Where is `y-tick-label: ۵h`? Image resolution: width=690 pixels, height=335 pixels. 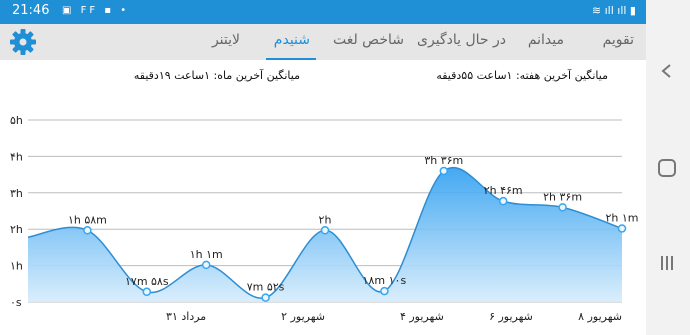
y-tick-label: ۵h is located at coordinates (16, 120).